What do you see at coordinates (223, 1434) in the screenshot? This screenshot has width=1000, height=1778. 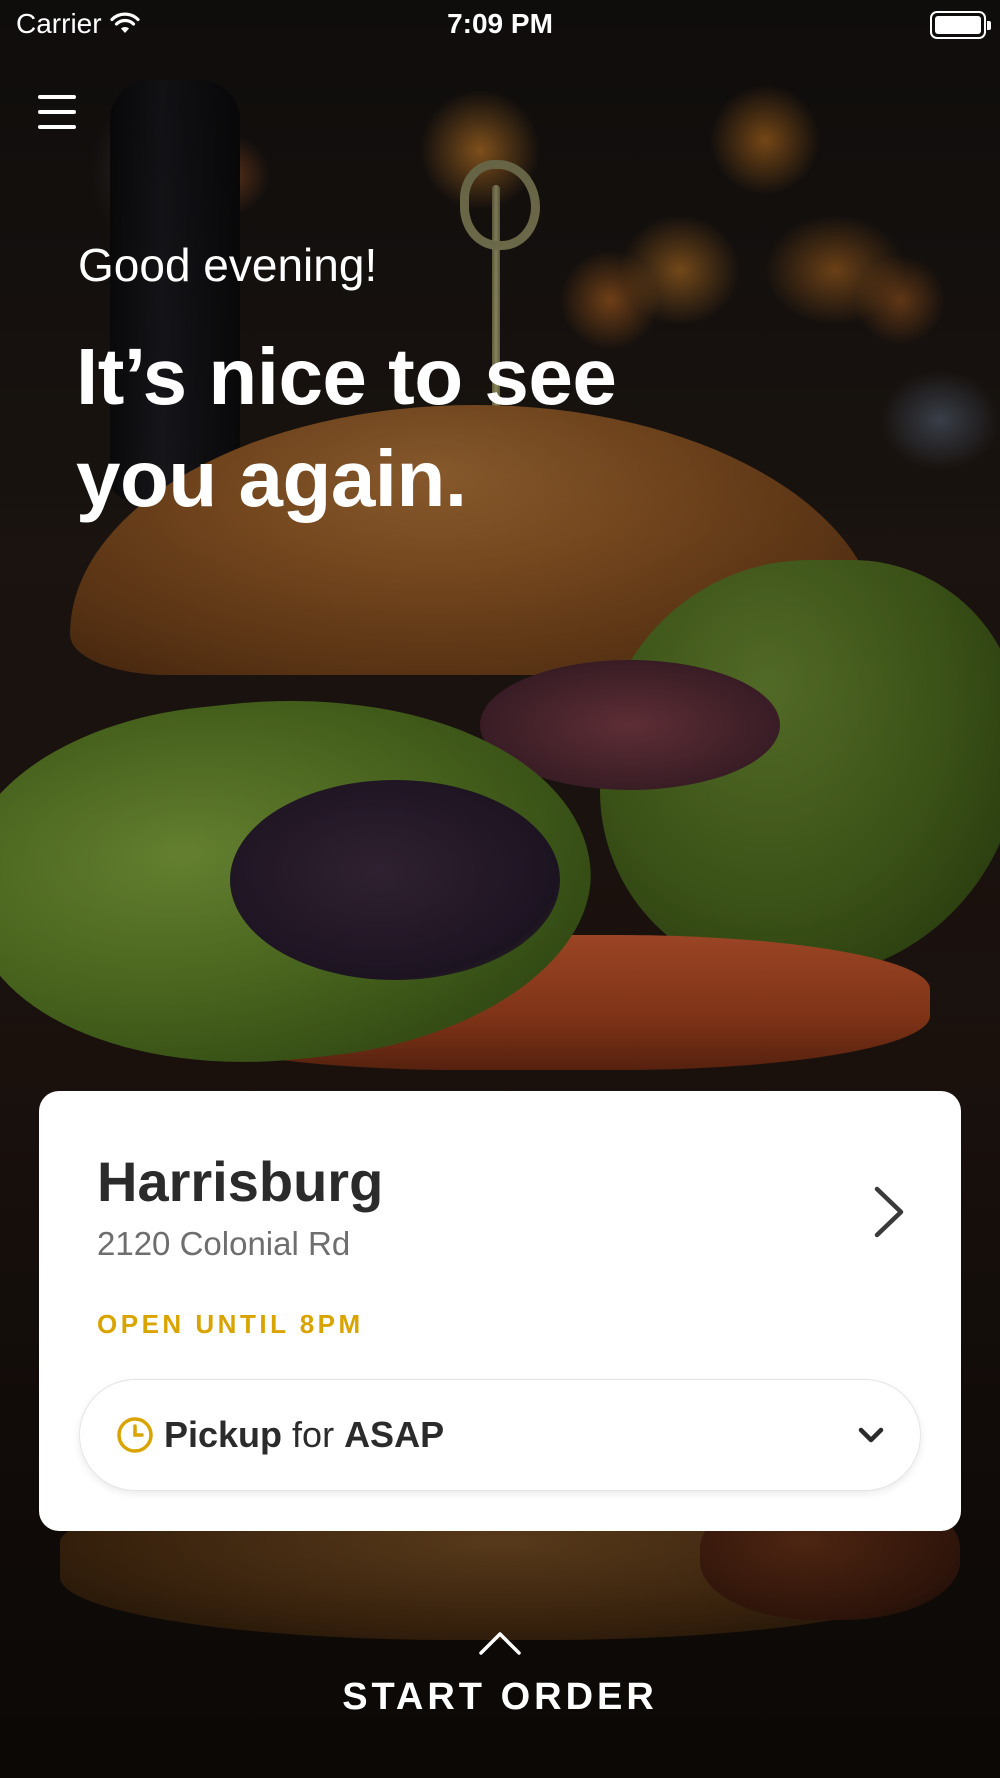 I see `order-mode: Pickup` at bounding box center [223, 1434].